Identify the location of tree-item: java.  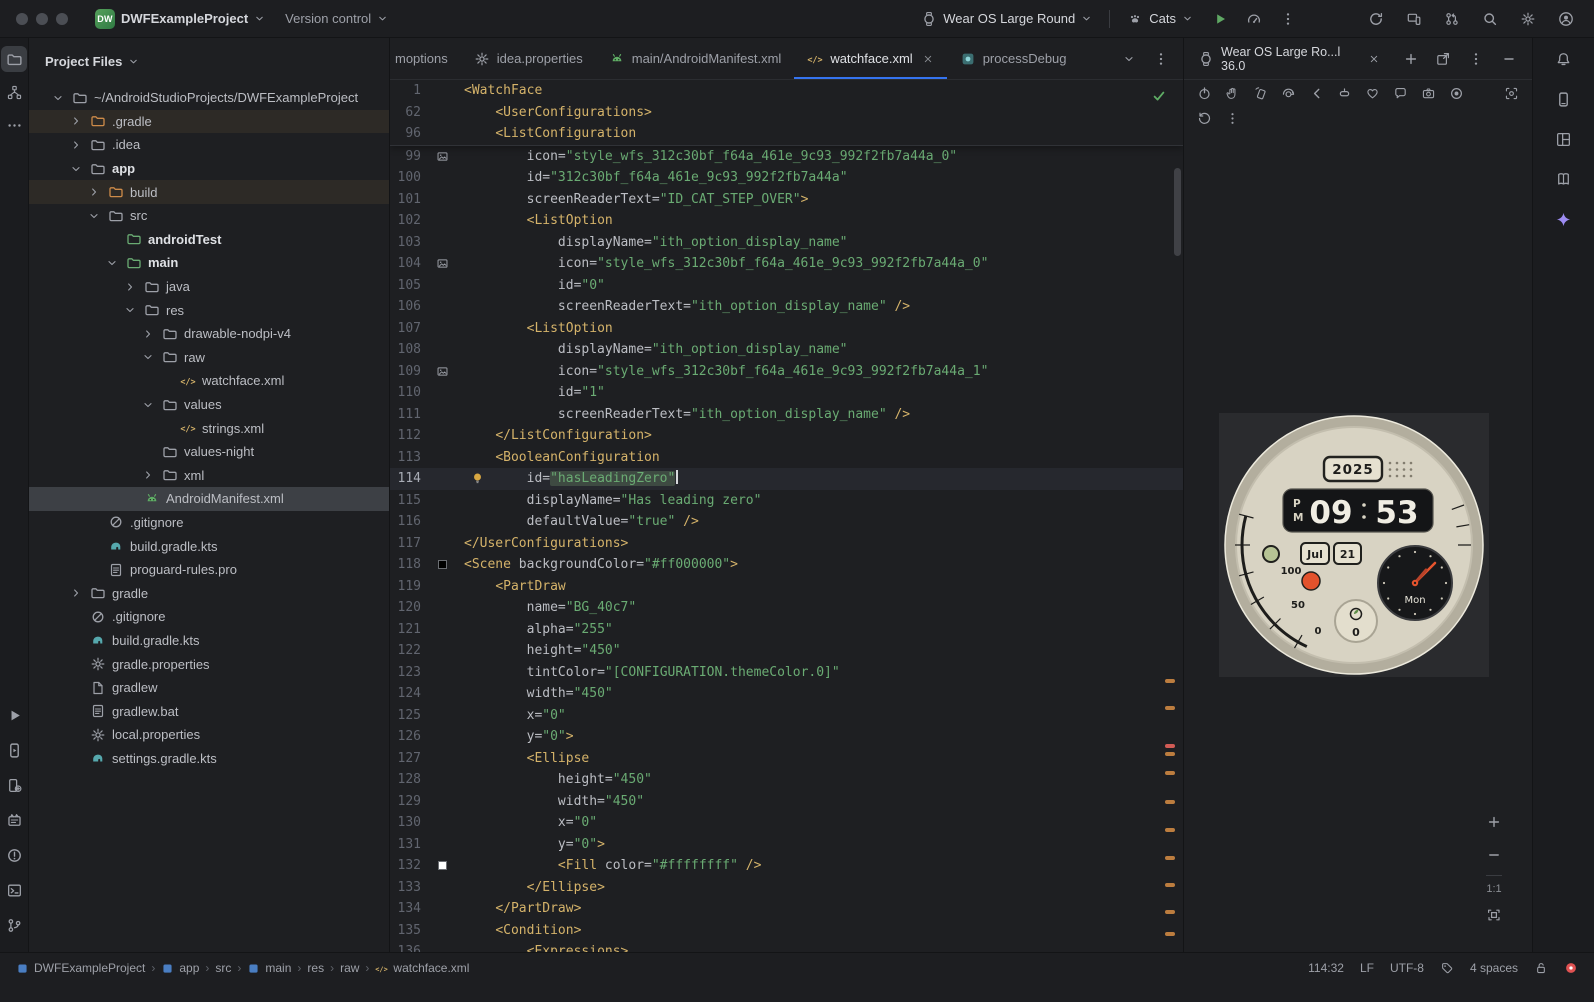
(209, 287).